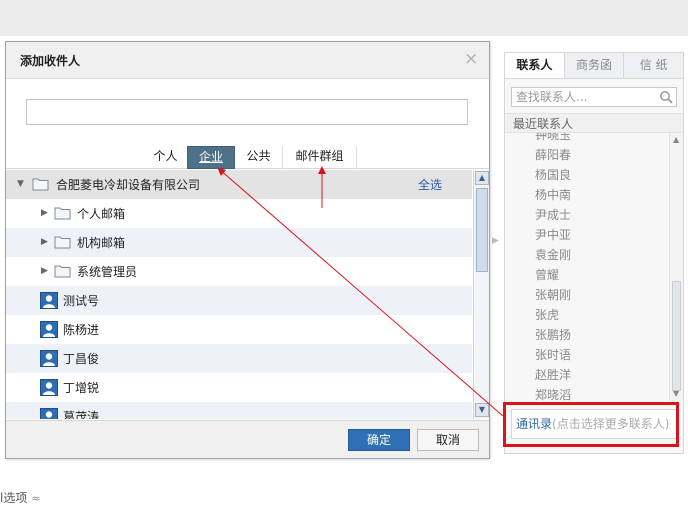  Describe the element at coordinates (20, 184) in the screenshot. I see `collapse-triangle-icon: ▼` at that location.